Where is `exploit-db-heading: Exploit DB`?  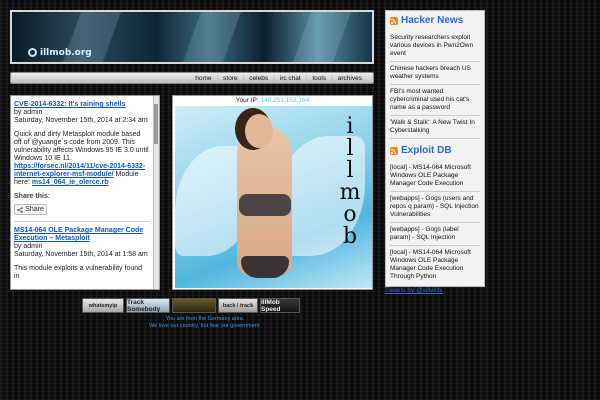 exploit-db-heading: Exploit DB is located at coordinates (435, 150).